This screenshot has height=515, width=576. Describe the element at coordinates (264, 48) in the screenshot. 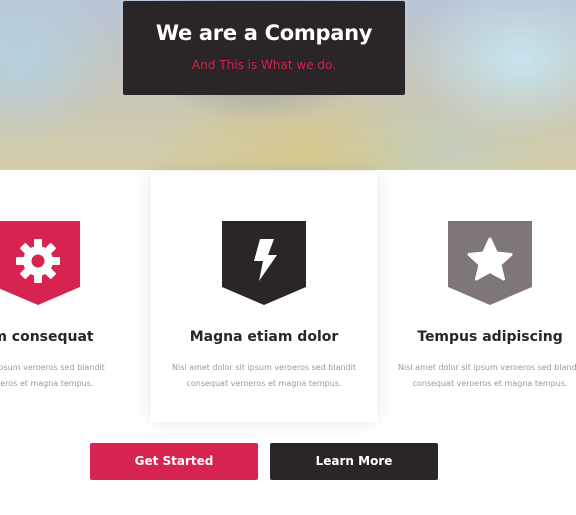

I see `hero-title-box: We are a Company And This is What we do.` at that location.